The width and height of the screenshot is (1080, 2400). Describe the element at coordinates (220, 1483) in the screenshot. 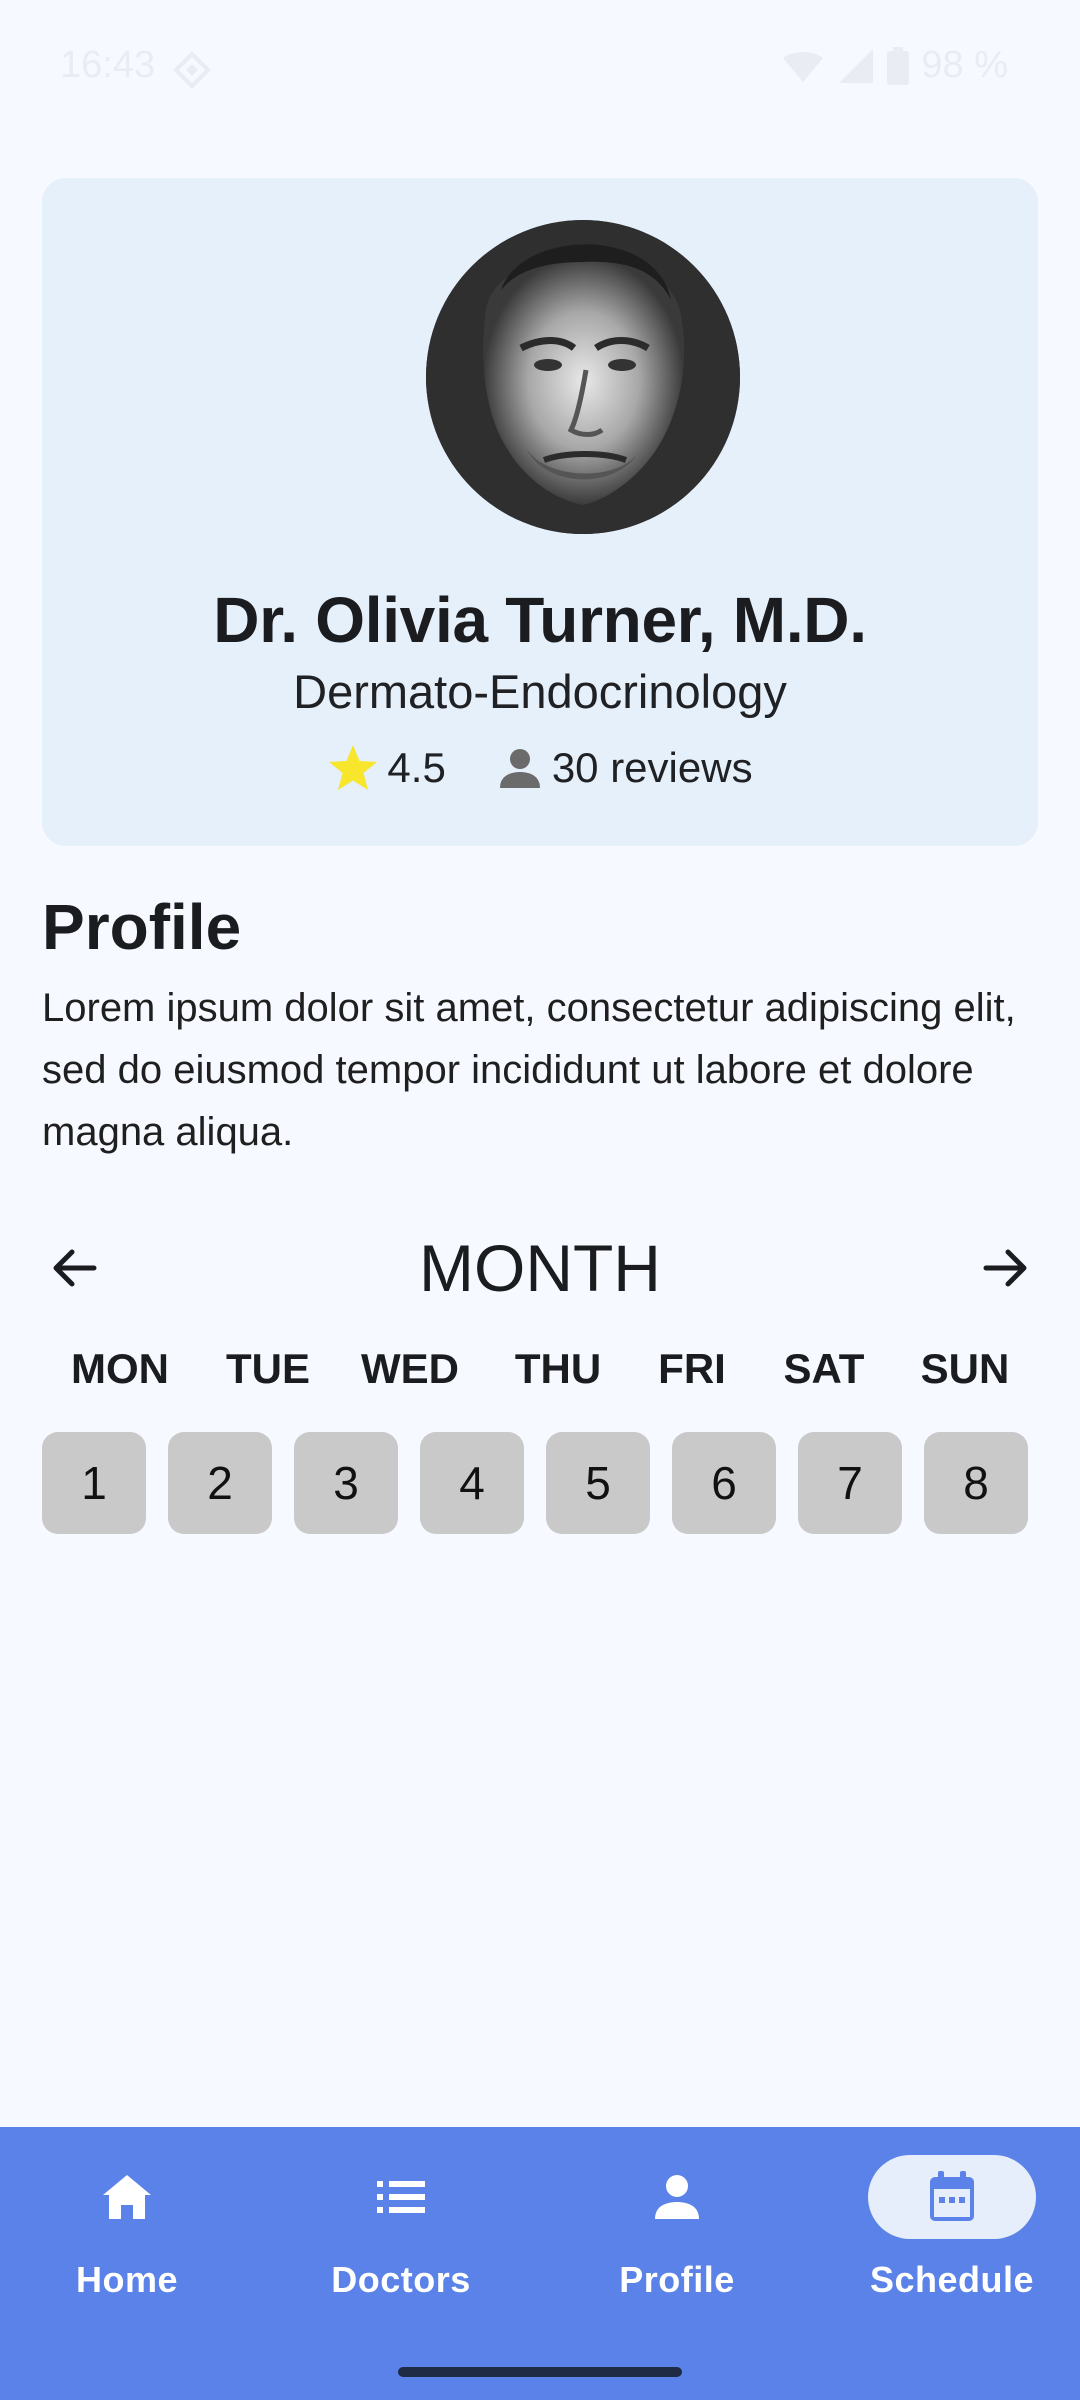

I see `date-cell: 2` at that location.